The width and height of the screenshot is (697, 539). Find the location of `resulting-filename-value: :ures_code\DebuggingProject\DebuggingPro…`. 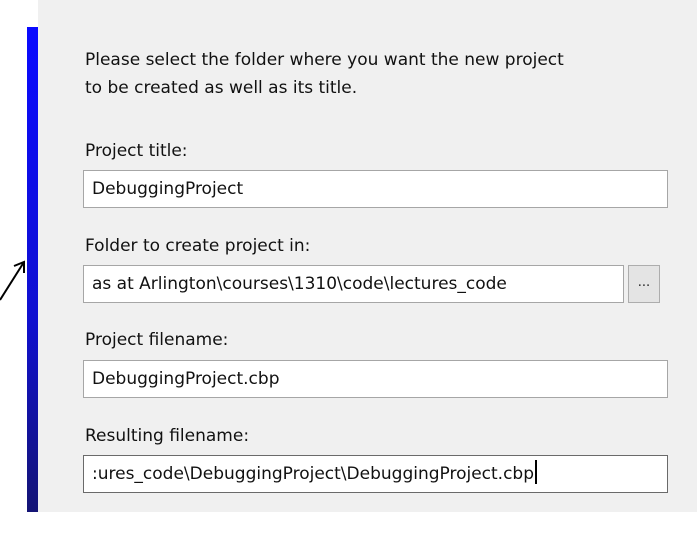

resulting-filename-value: :ures_code\DebuggingProject\DebuggingPro… is located at coordinates (313, 474).